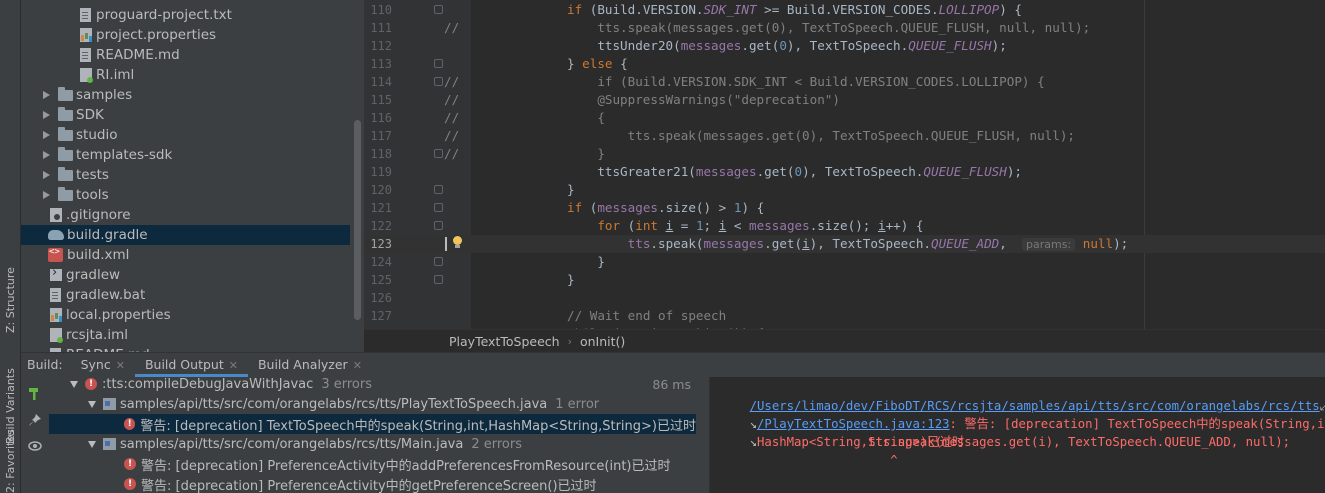 Image resolution: width=1325 pixels, height=493 pixels. Describe the element at coordinates (844, 118) in the screenshot. I see `code-line: 116 // {` at that location.